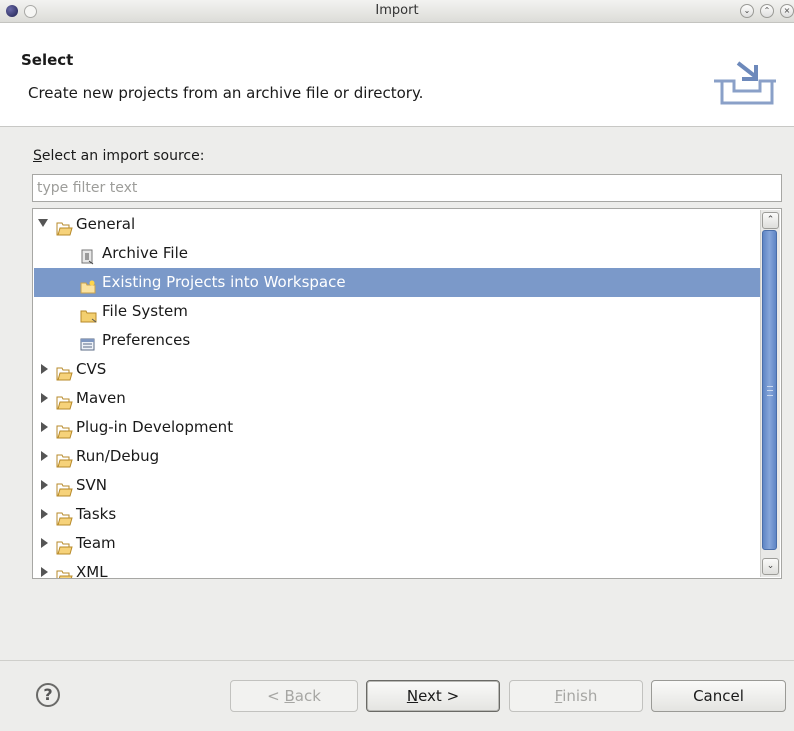 This screenshot has height=731, width=794. What do you see at coordinates (96, 543) in the screenshot?
I see `tree-item-label: Team` at bounding box center [96, 543].